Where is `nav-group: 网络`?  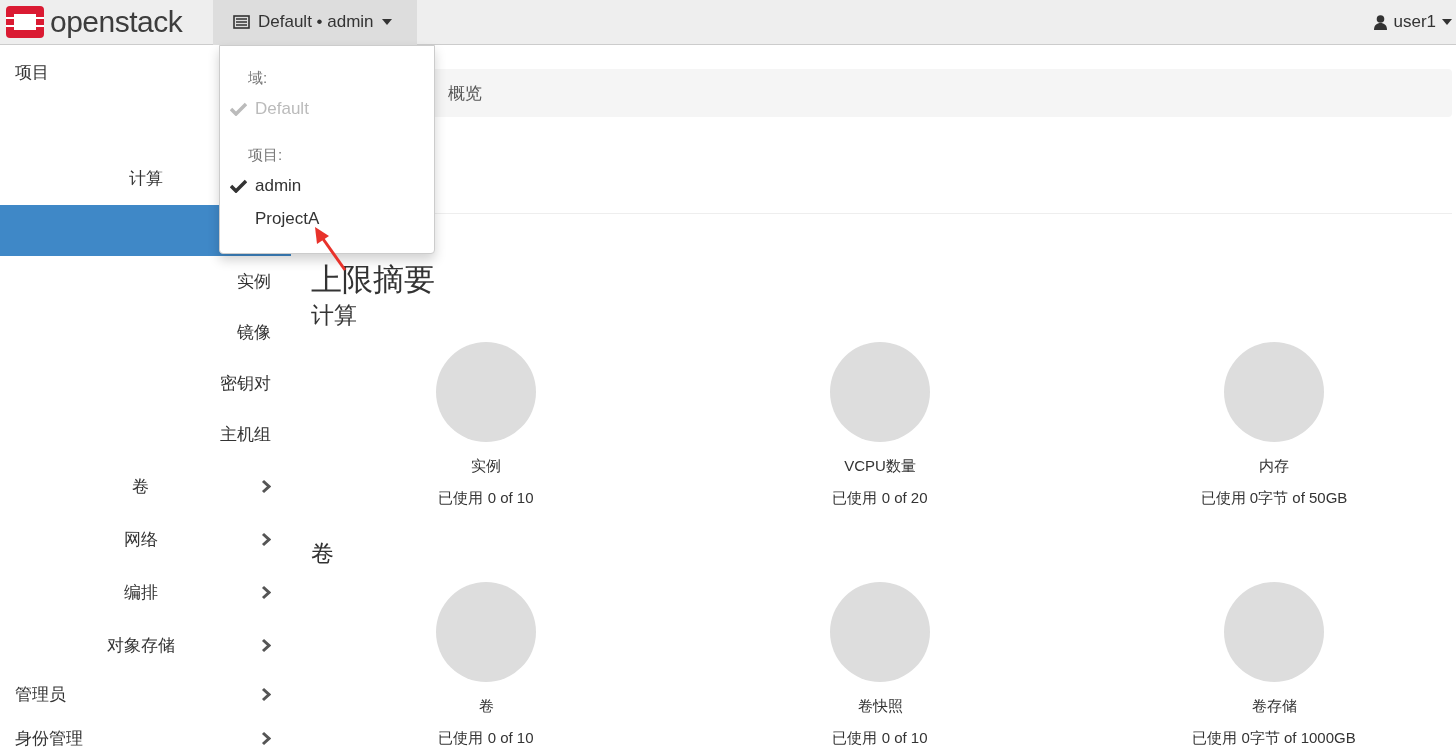 nav-group: 网络 is located at coordinates (145, 539).